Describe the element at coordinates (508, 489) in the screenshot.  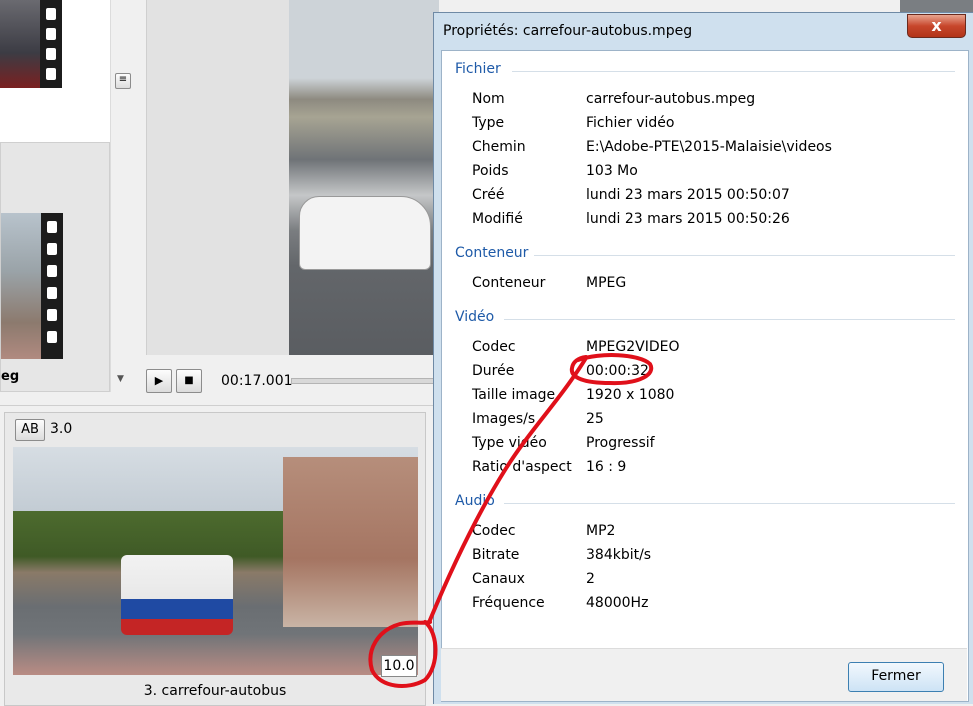
I see `annotation-connector-line` at that location.